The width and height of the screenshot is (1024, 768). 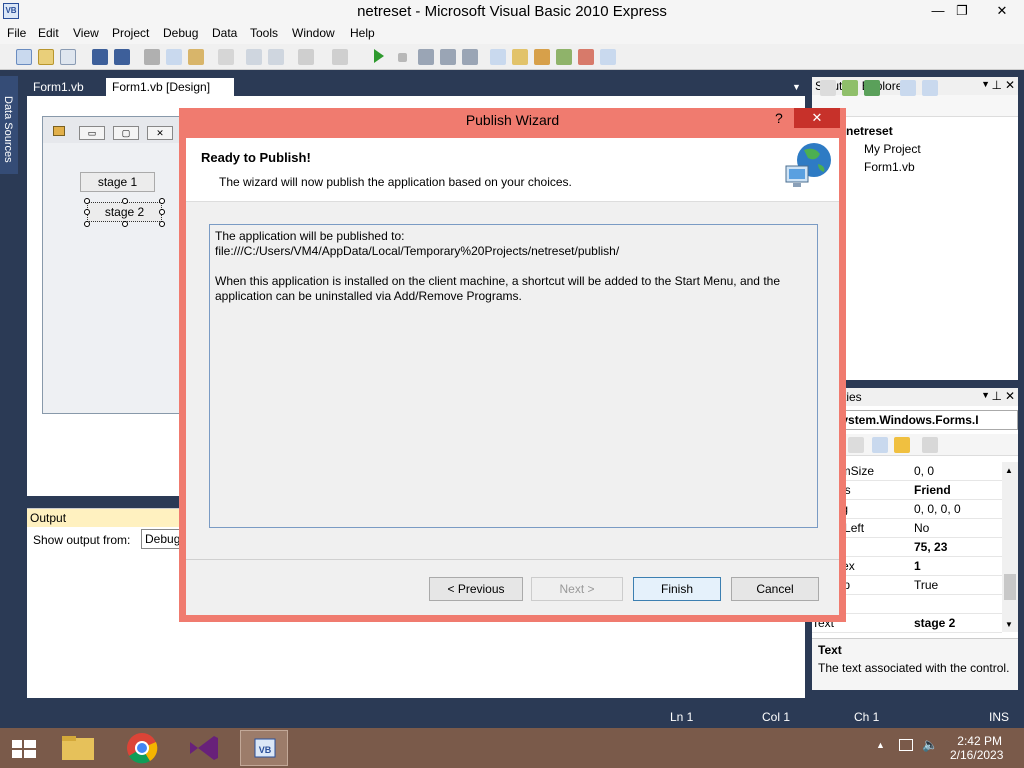 I want to click on property-value: 75, 23, so click(x=930, y=547).